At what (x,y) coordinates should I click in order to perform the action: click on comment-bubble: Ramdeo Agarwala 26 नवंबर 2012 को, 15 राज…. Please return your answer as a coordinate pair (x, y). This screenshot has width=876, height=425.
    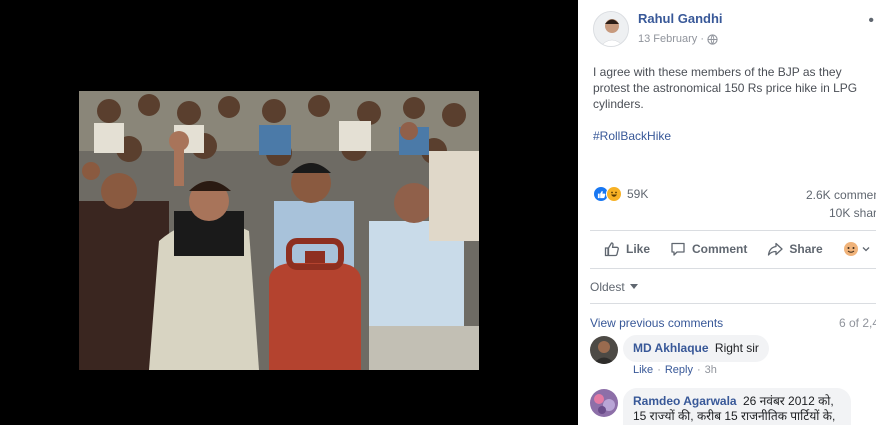
    Looking at the image, I should click on (737, 406).